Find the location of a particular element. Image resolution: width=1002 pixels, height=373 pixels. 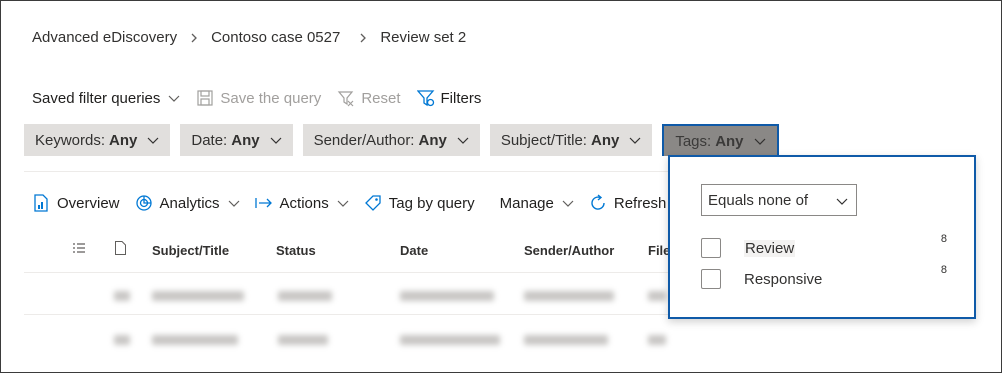

sender-author-filter-value: Any is located at coordinates (432, 140).